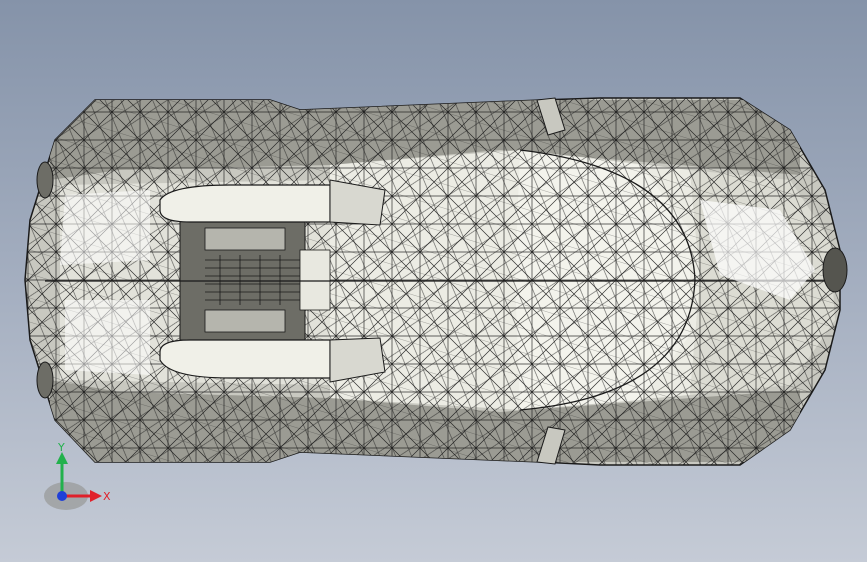 The image size is (867, 562). What do you see at coordinates (107, 496) in the screenshot?
I see `x-axis-label: X` at bounding box center [107, 496].